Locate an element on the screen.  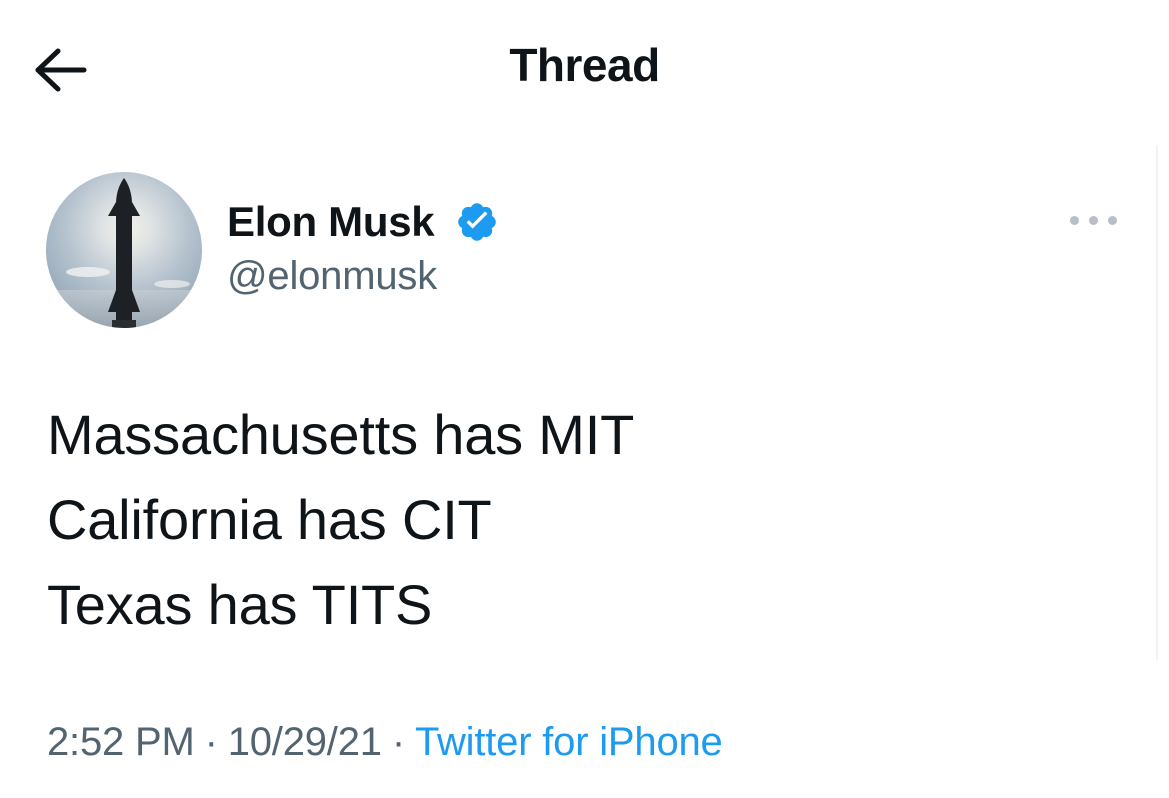
avatar is located at coordinates (124, 250).